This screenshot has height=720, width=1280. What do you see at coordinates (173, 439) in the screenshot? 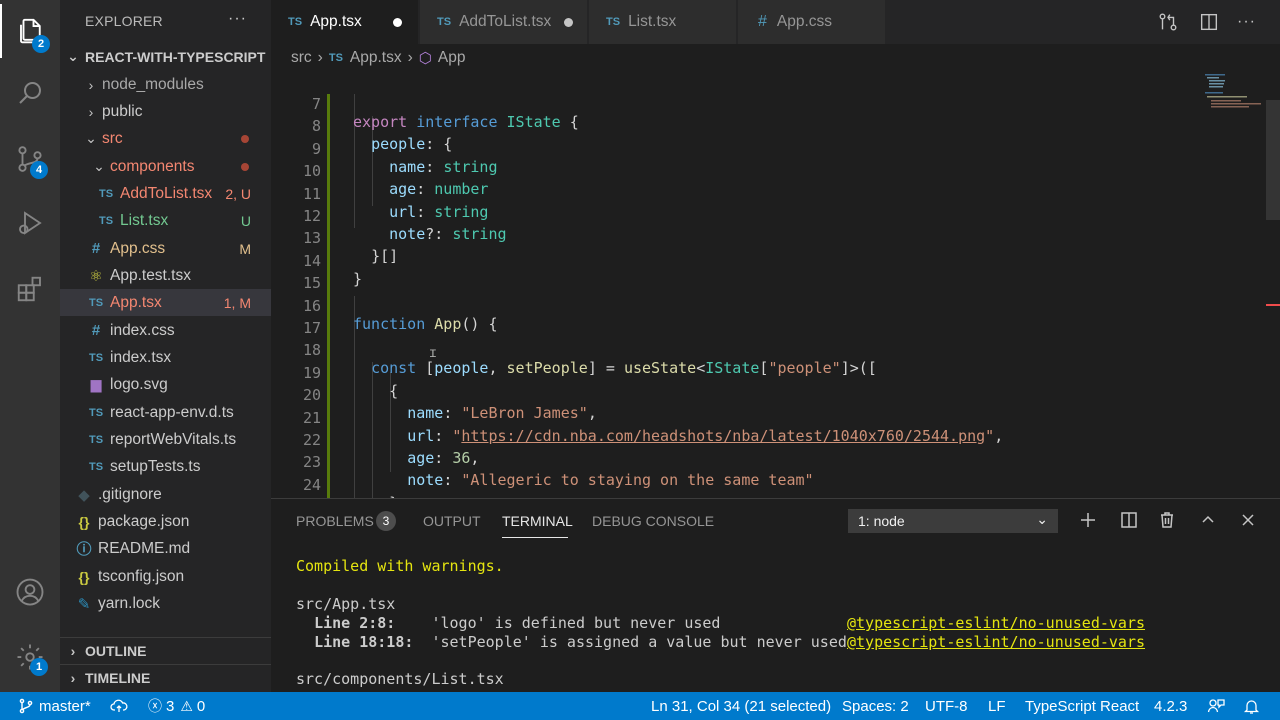
I see `tree-item-label: reportWebVitals.ts` at bounding box center [173, 439].